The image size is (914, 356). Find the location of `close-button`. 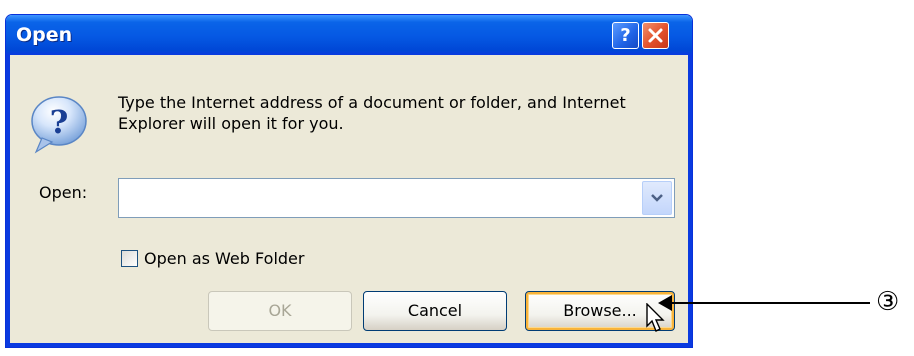

close-button is located at coordinates (655, 35).